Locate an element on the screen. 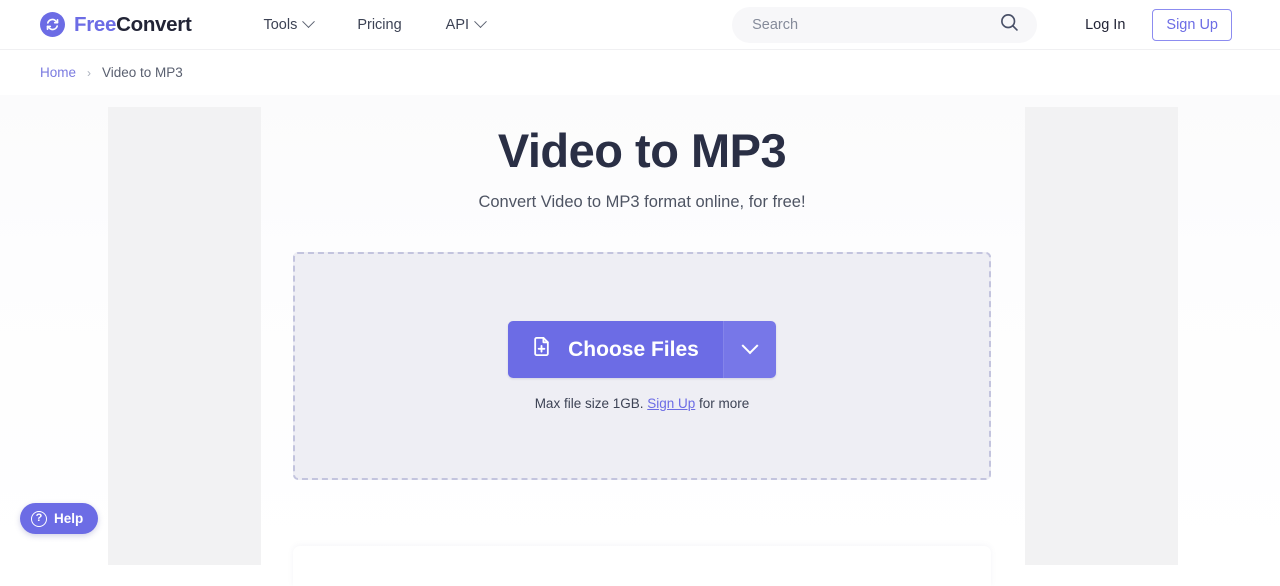 Image resolution: width=1280 pixels, height=586 pixels. brand-logo: FreeConvert is located at coordinates (116, 24).